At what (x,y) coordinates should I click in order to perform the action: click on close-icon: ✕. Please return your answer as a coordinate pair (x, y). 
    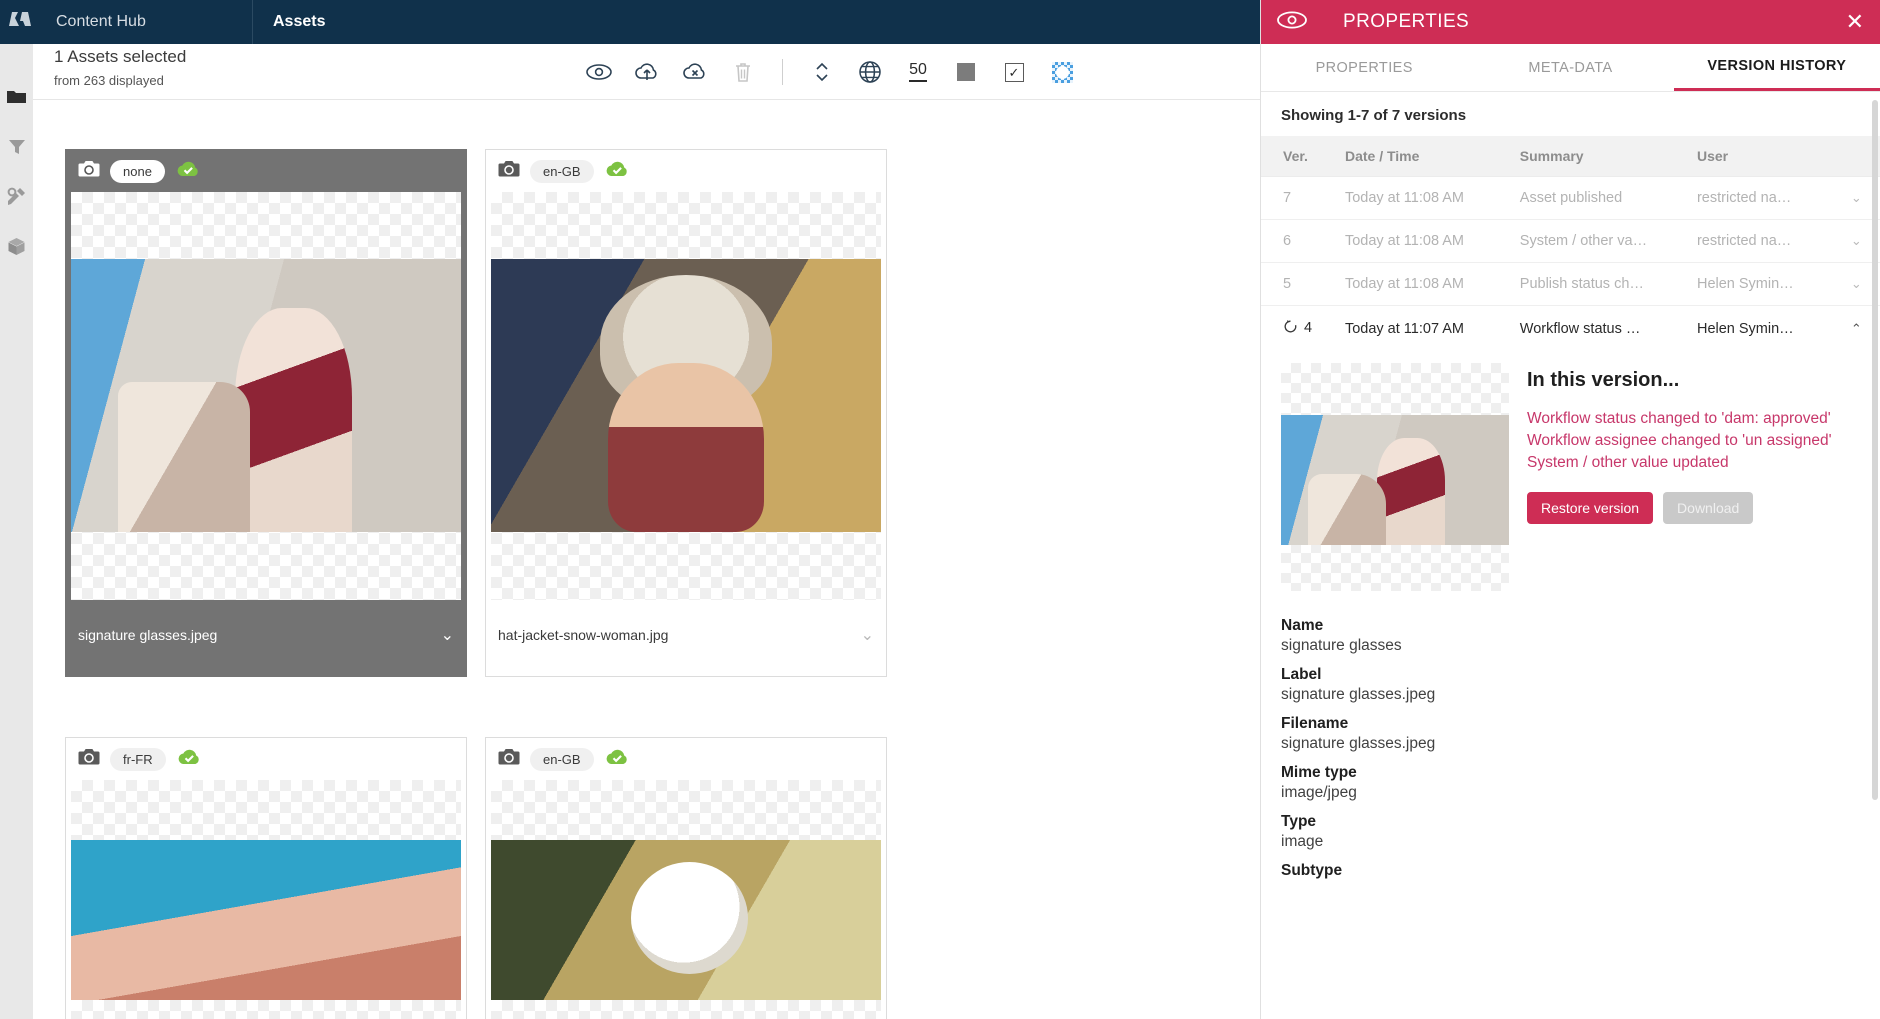
    Looking at the image, I should click on (1855, 22).